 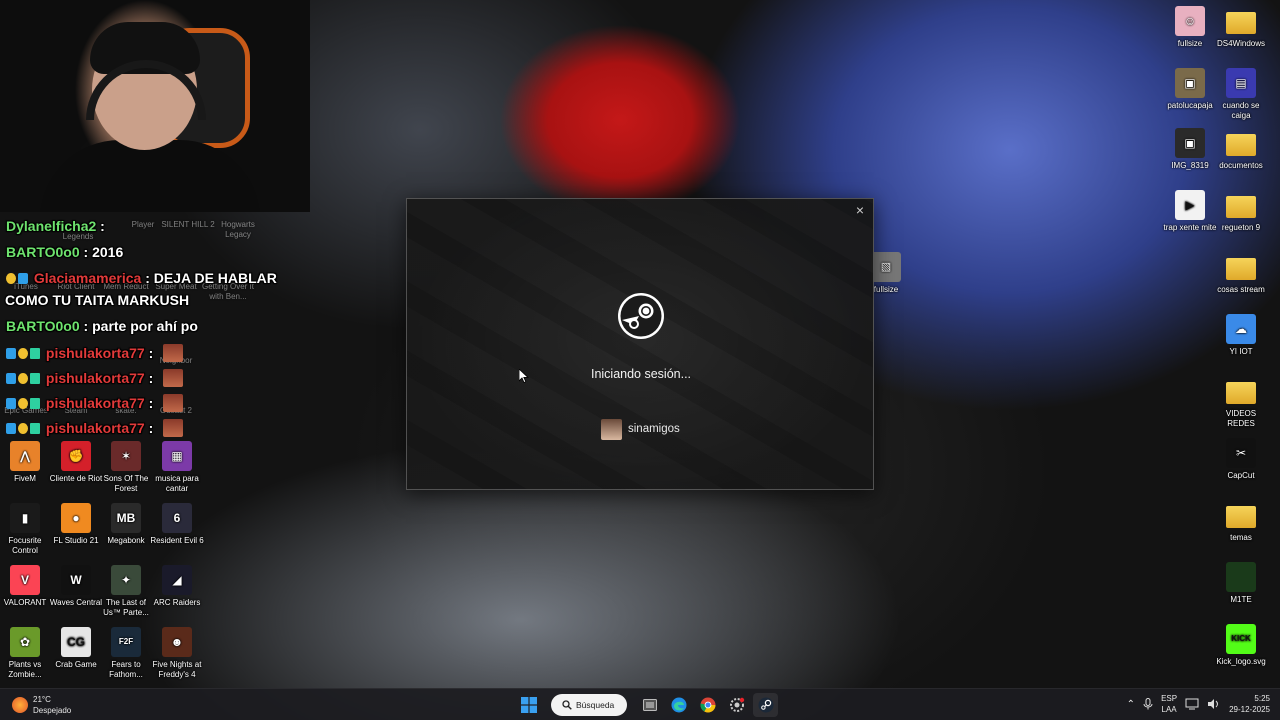 I want to click on taskbar-edge, so click(x=678, y=705).